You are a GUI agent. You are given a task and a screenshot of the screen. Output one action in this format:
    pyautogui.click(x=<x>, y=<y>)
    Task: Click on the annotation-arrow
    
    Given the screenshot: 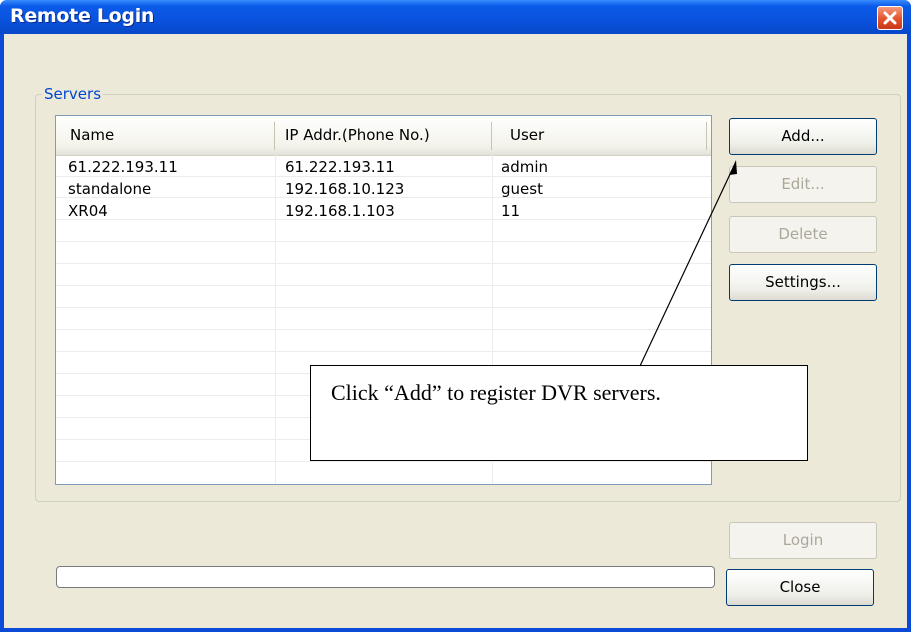 What is the action you would take?
    pyautogui.click(x=688, y=263)
    